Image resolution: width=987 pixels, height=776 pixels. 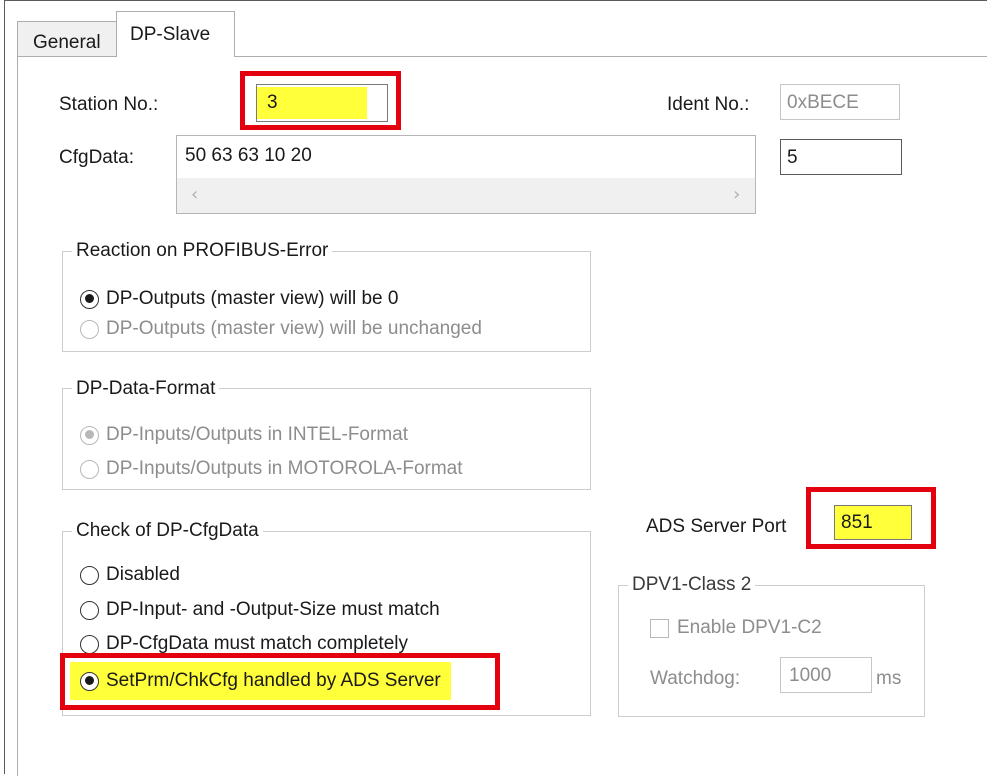 I want to click on watchdog-label: Watchdog:, so click(x=695, y=678).